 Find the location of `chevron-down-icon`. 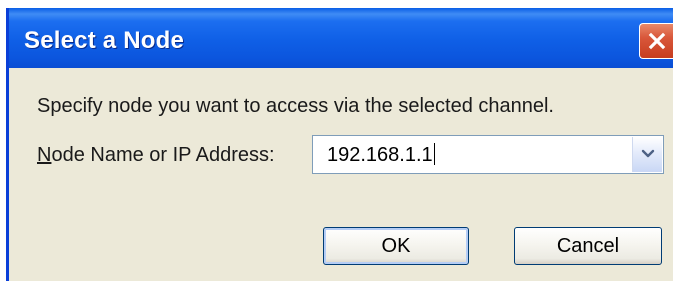

chevron-down-icon is located at coordinates (648, 155).